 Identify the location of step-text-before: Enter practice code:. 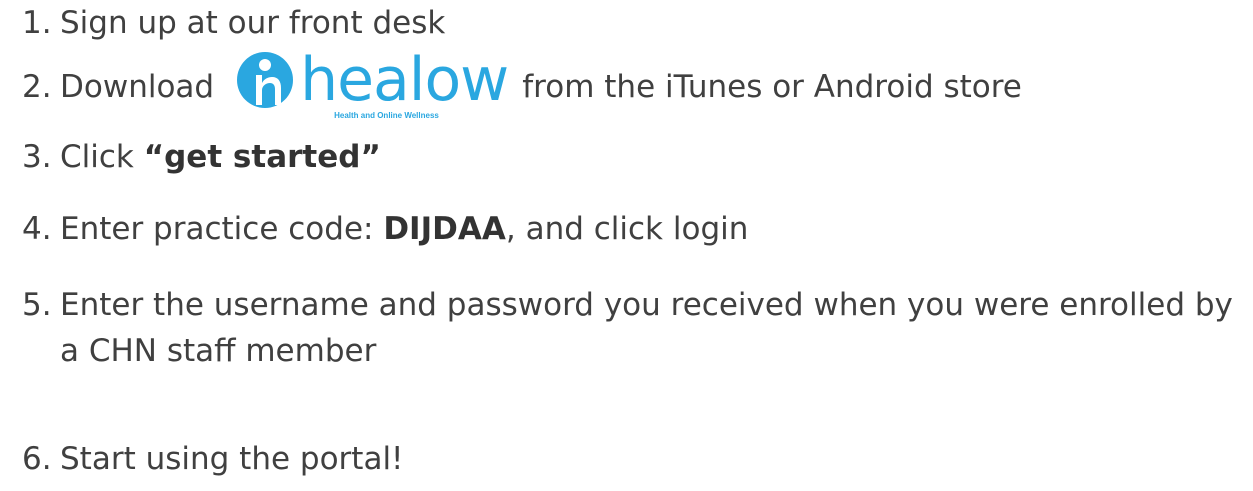
(222, 229).